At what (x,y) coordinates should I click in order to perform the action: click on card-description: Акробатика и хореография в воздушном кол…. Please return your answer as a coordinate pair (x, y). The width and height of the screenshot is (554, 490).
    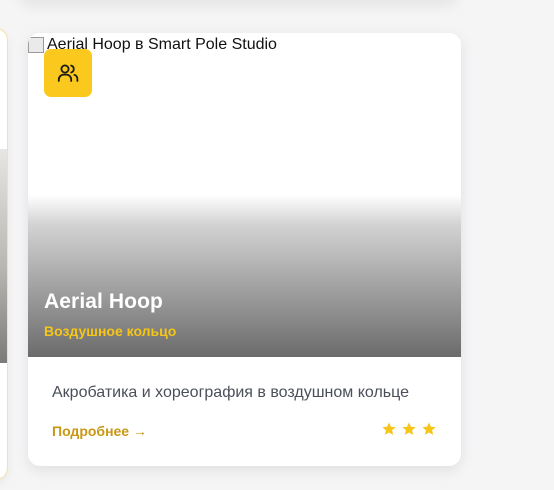
    Looking at the image, I should click on (231, 392).